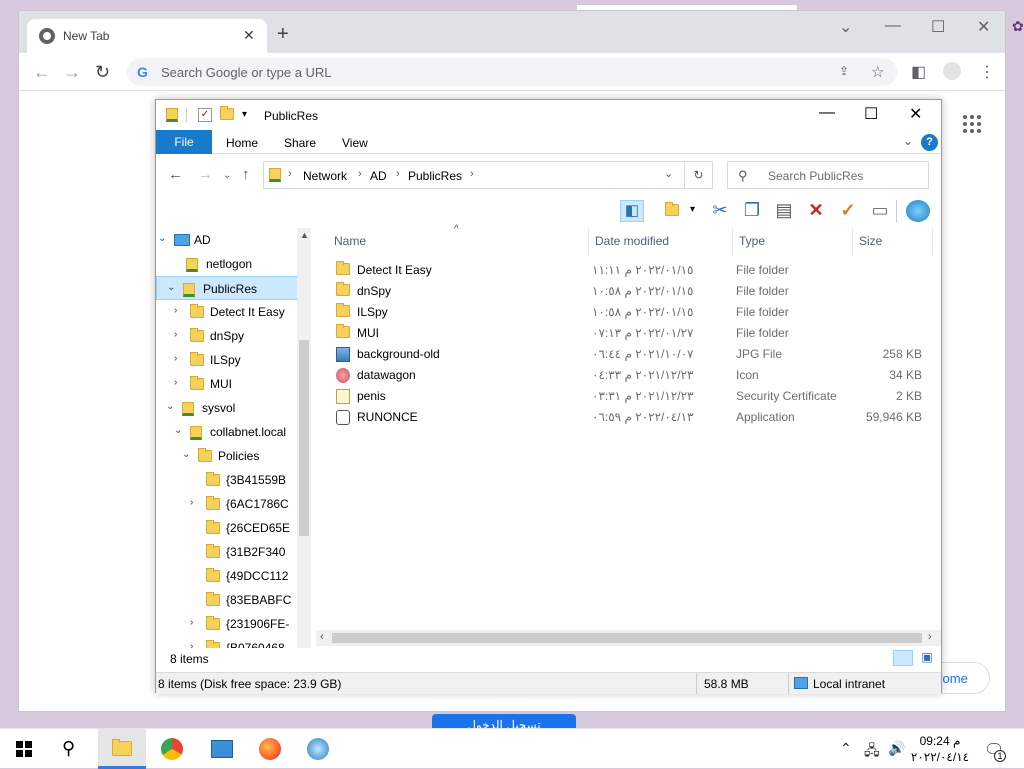 This screenshot has height=769, width=1024. What do you see at coordinates (184, 142) in the screenshot?
I see `tab-file: File` at bounding box center [184, 142].